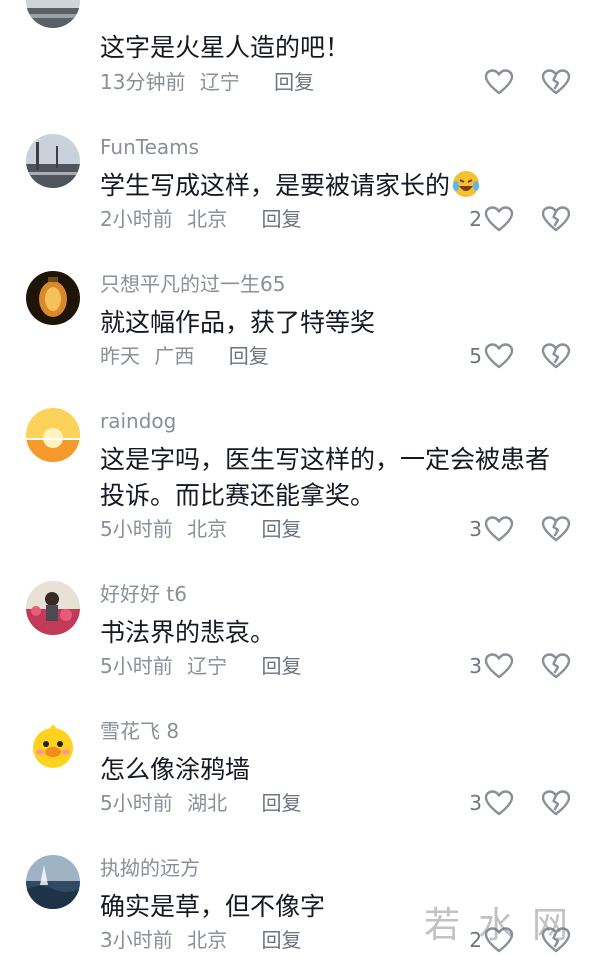  Describe the element at coordinates (238, 322) in the screenshot. I see `comment-text: 就这幅作品，获了特等奖` at that location.